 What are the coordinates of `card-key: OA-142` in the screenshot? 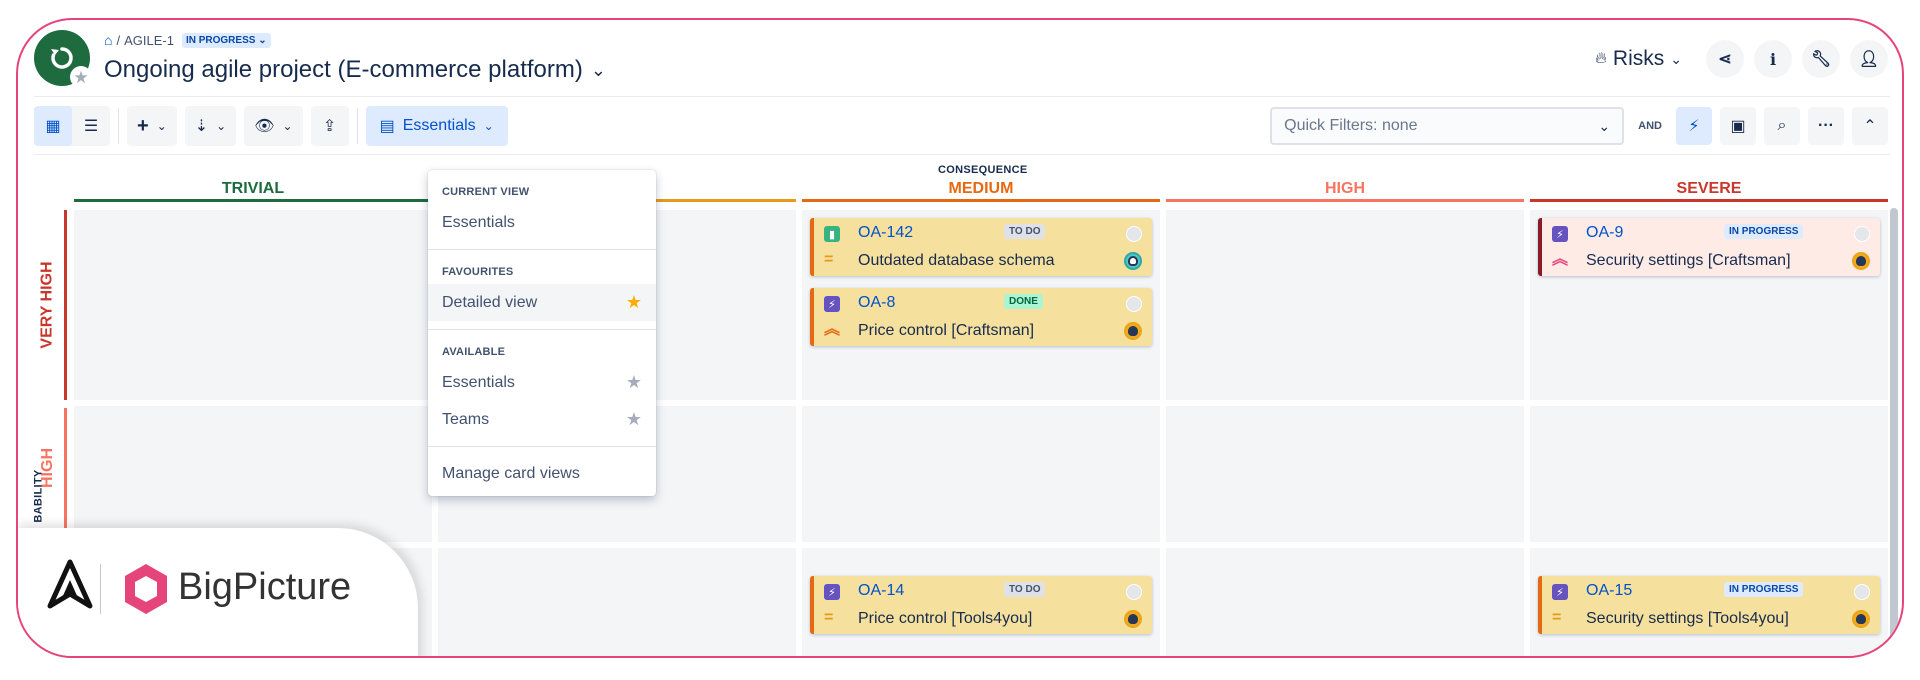 It's located at (885, 233).